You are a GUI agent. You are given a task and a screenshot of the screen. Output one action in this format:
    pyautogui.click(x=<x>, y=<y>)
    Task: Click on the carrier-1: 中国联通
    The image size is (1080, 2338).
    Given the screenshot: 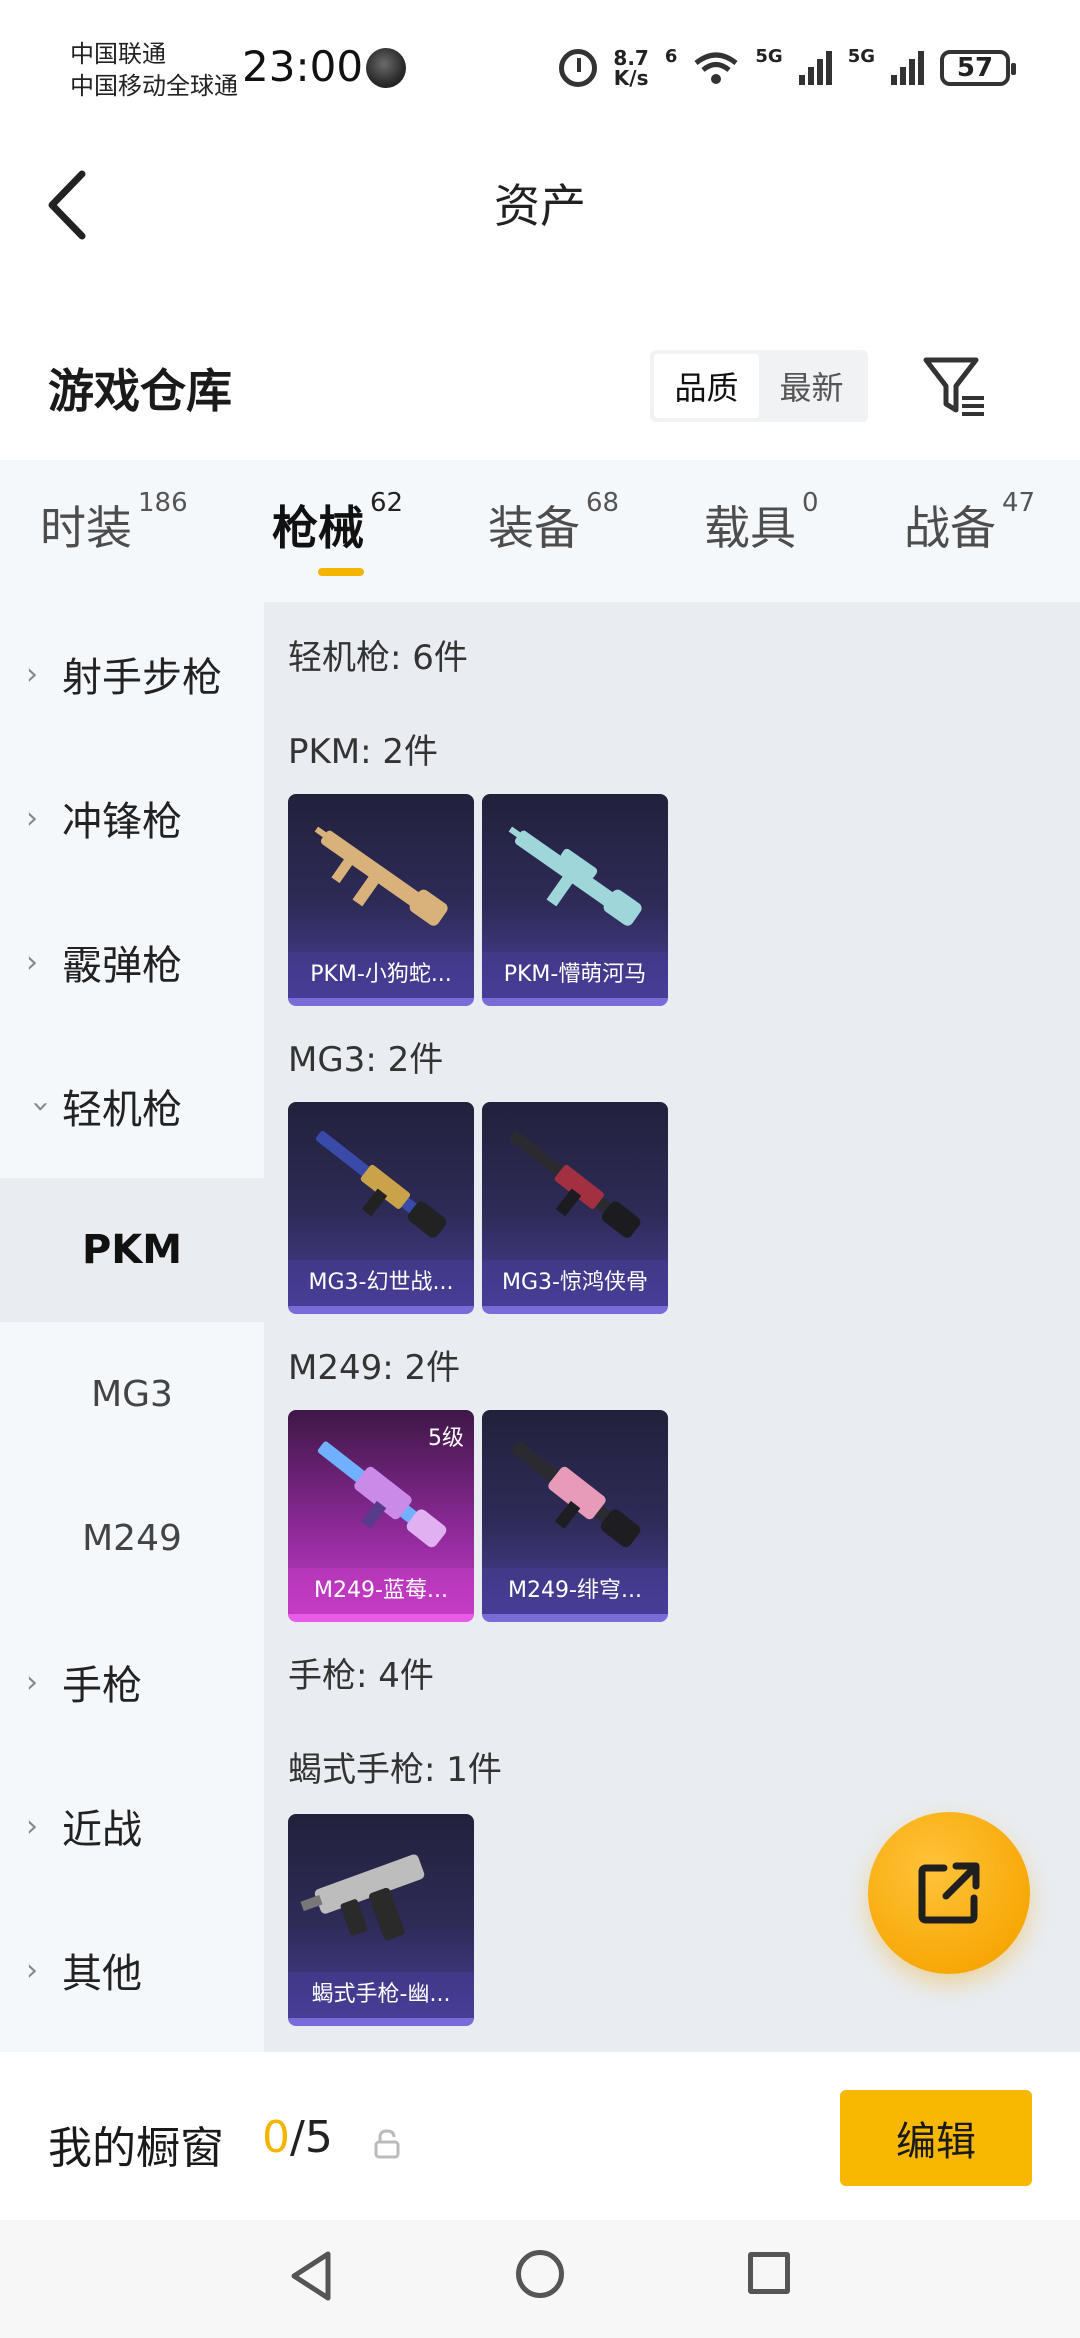 What is the action you would take?
    pyautogui.click(x=118, y=54)
    